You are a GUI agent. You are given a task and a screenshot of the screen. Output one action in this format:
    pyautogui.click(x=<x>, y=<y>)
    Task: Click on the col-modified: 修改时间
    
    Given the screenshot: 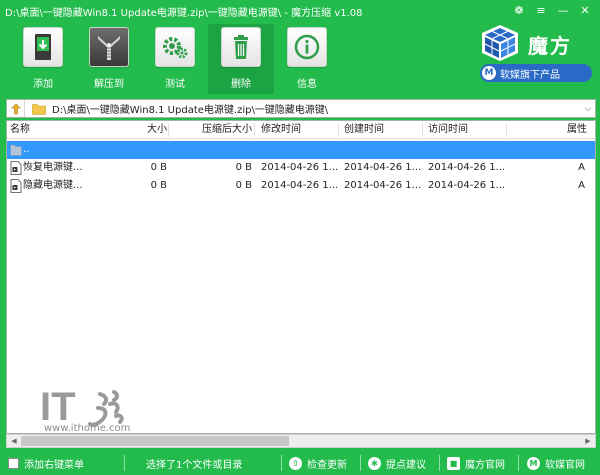 What is the action you would take?
    pyautogui.click(x=298, y=130)
    